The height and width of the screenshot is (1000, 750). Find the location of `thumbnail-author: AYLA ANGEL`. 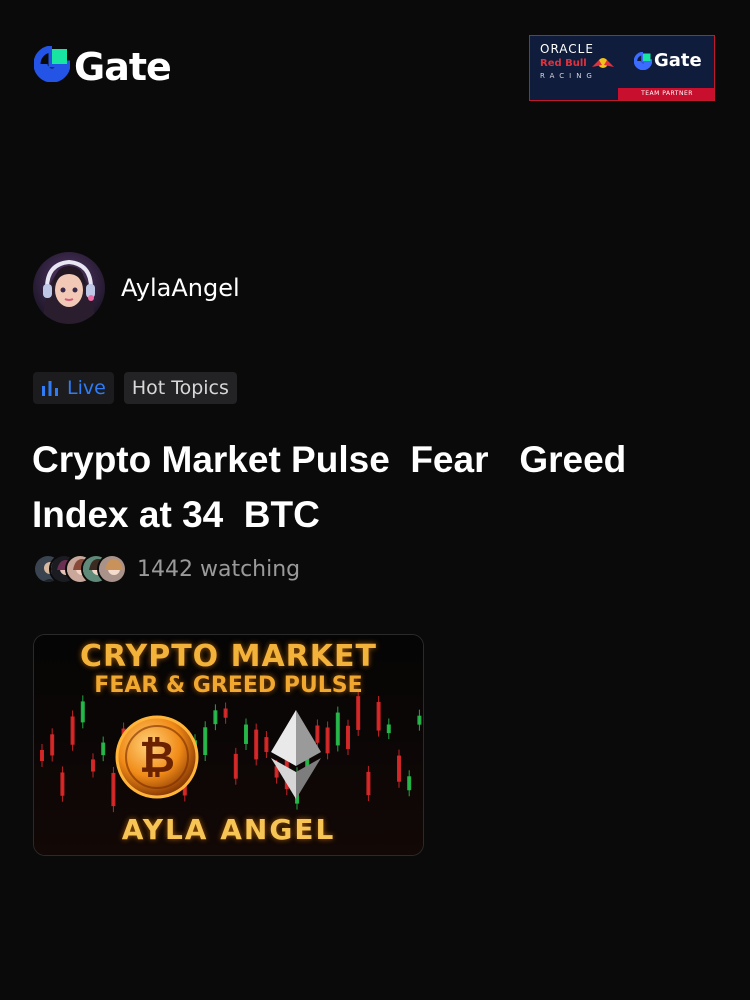

thumbnail-author: AYLA ANGEL is located at coordinates (228, 829).